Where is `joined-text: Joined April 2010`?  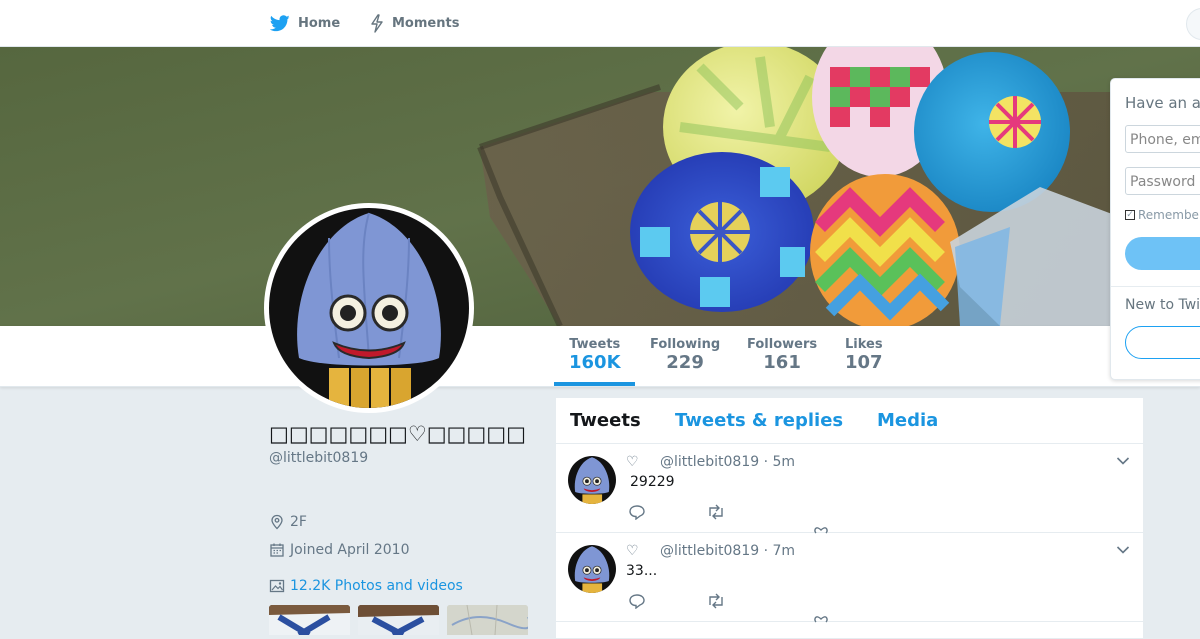 joined-text: Joined April 2010 is located at coordinates (350, 550).